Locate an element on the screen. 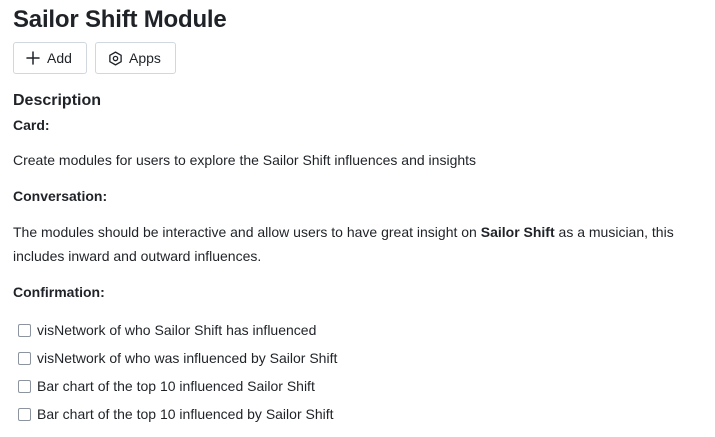 The image size is (715, 437). apps-button-label: Apps is located at coordinates (145, 58).